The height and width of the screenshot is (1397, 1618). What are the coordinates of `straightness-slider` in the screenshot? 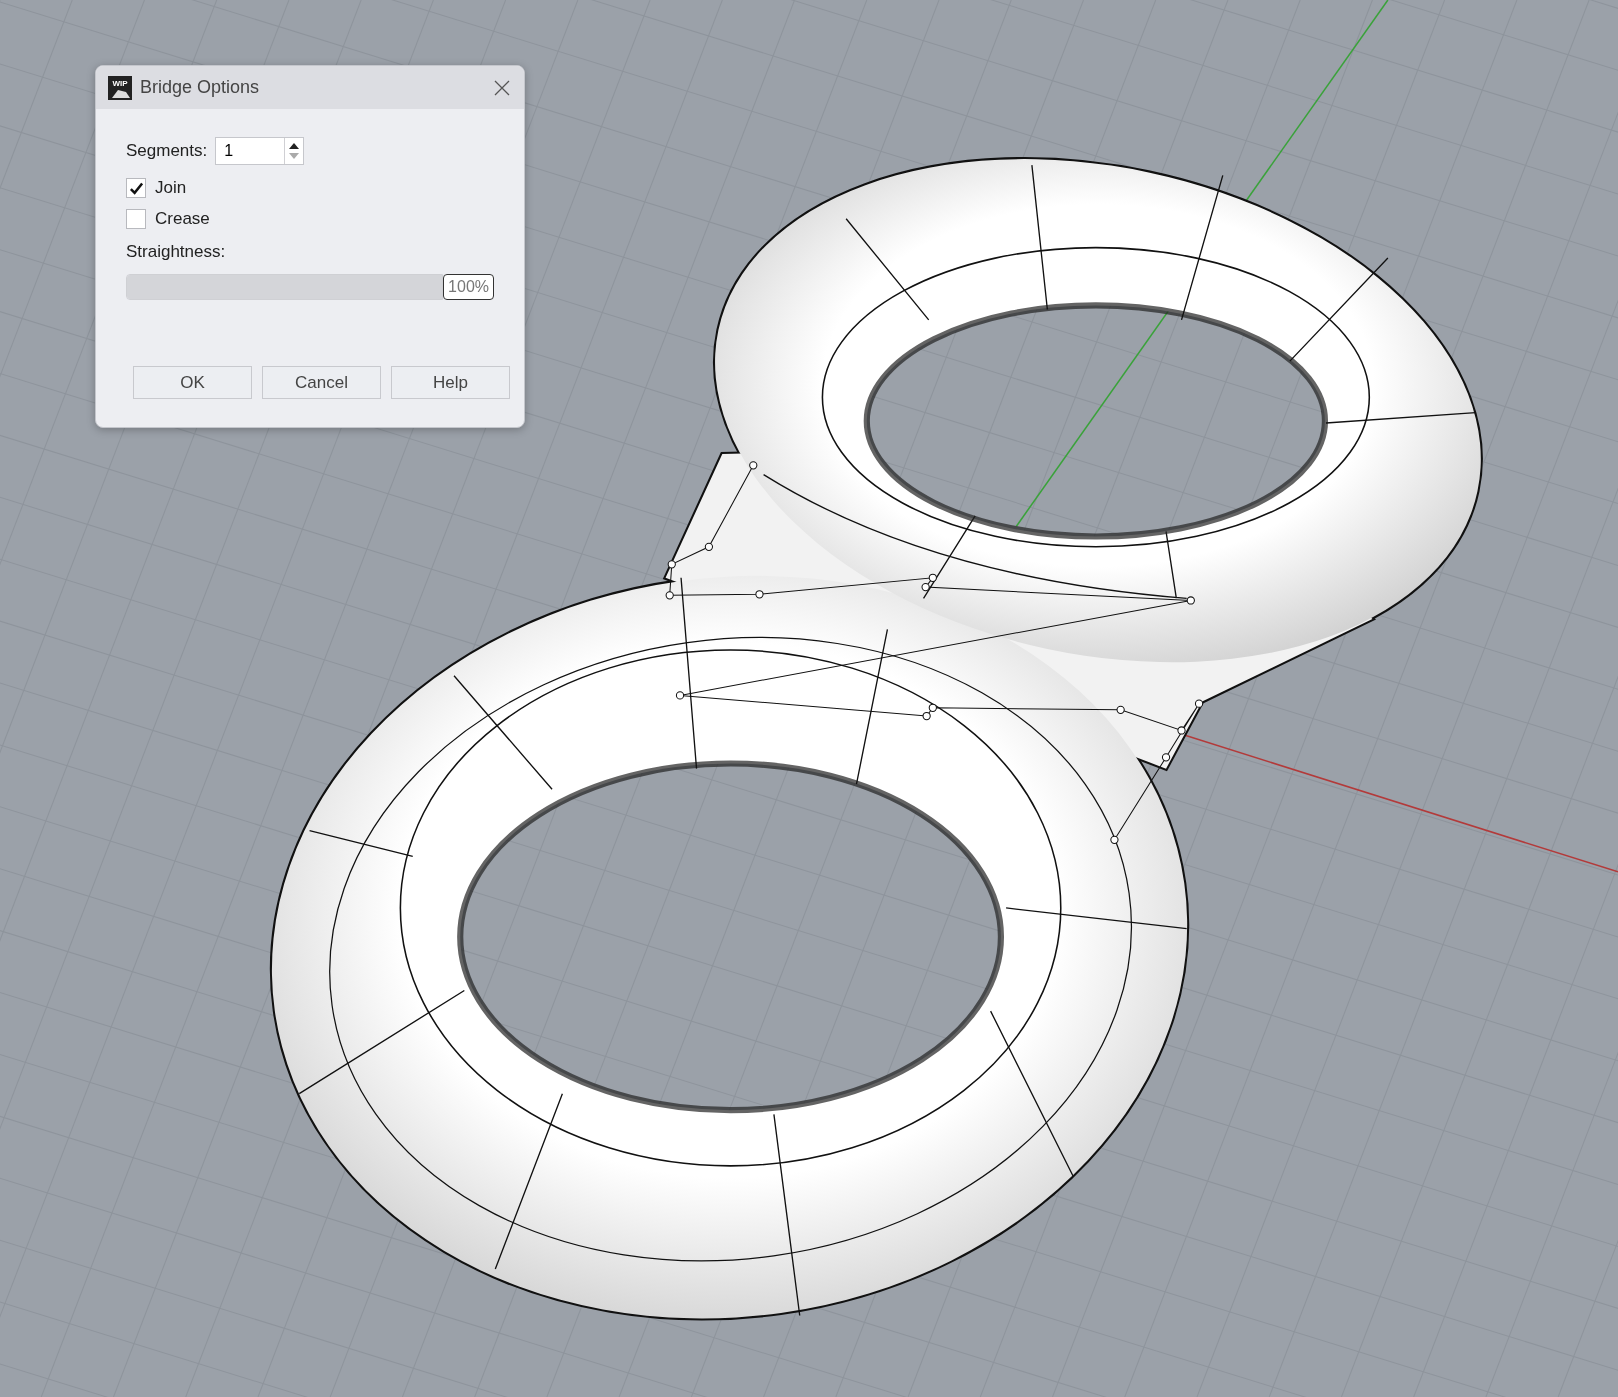 It's located at (285, 287).